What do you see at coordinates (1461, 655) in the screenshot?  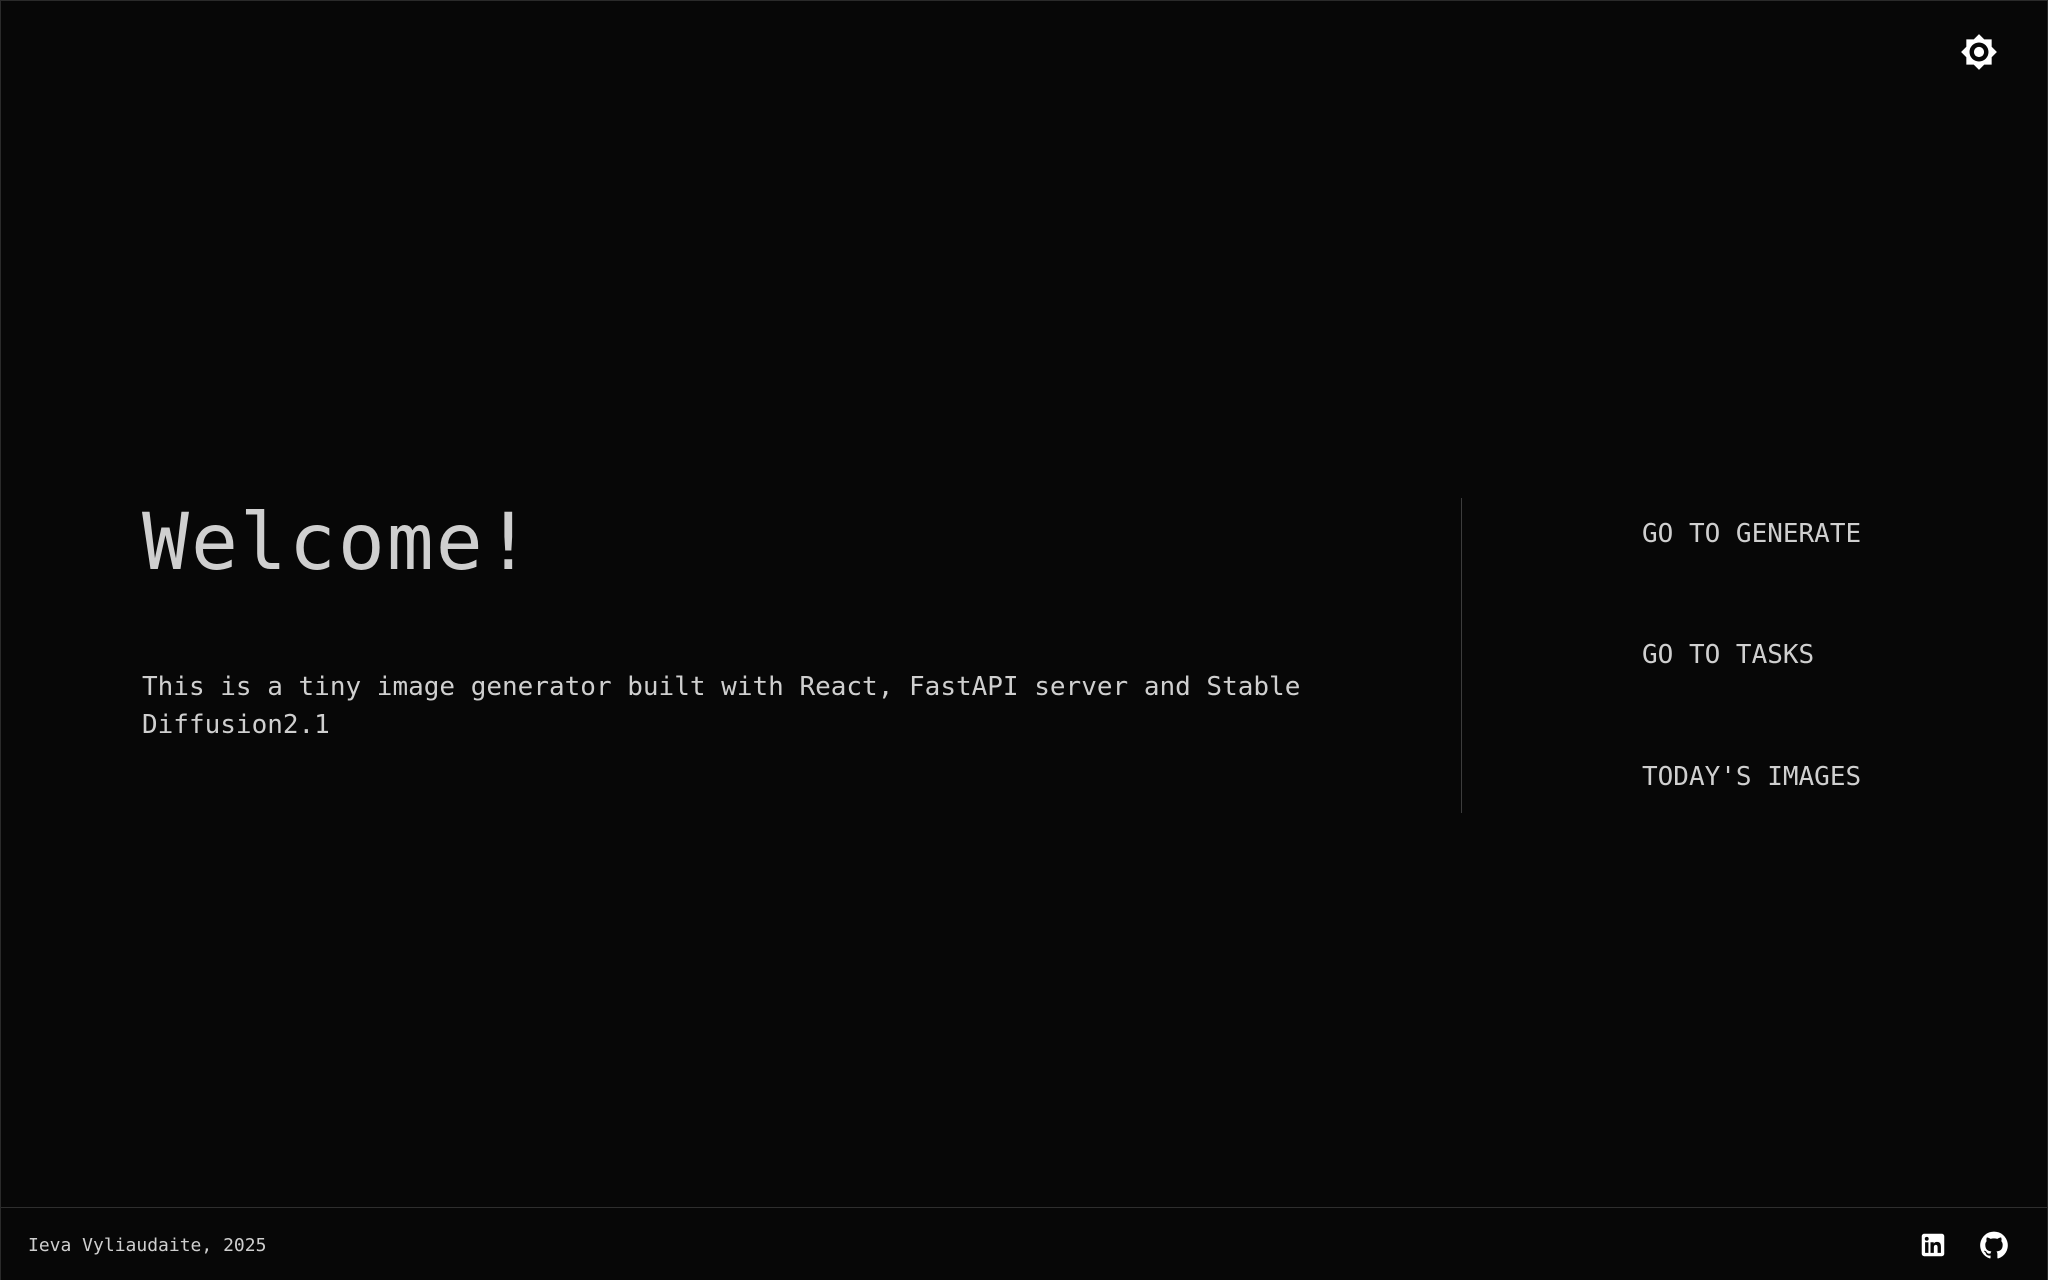 I see `vertical-divider` at bounding box center [1461, 655].